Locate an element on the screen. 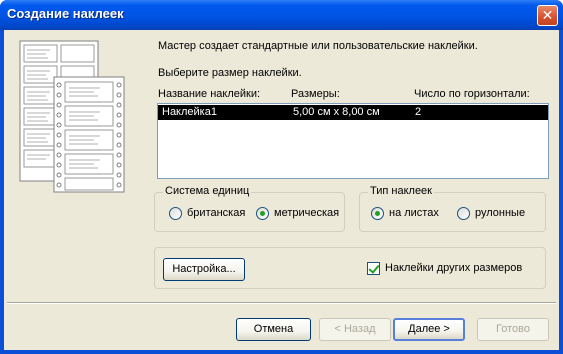 Image resolution: width=563 pixels, height=354 pixels. row-name: Наклейка1 is located at coordinates (189, 112).